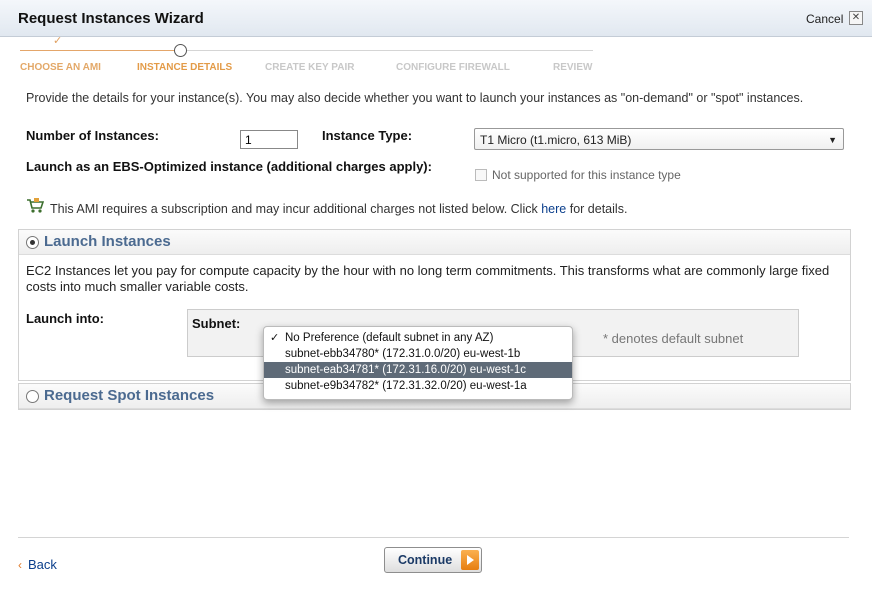 Image resolution: width=872 pixels, height=595 pixels. Describe the element at coordinates (436, 18) in the screenshot. I see `dialog-titlebar: Request Instances Wizard Cancel ✕` at that location.